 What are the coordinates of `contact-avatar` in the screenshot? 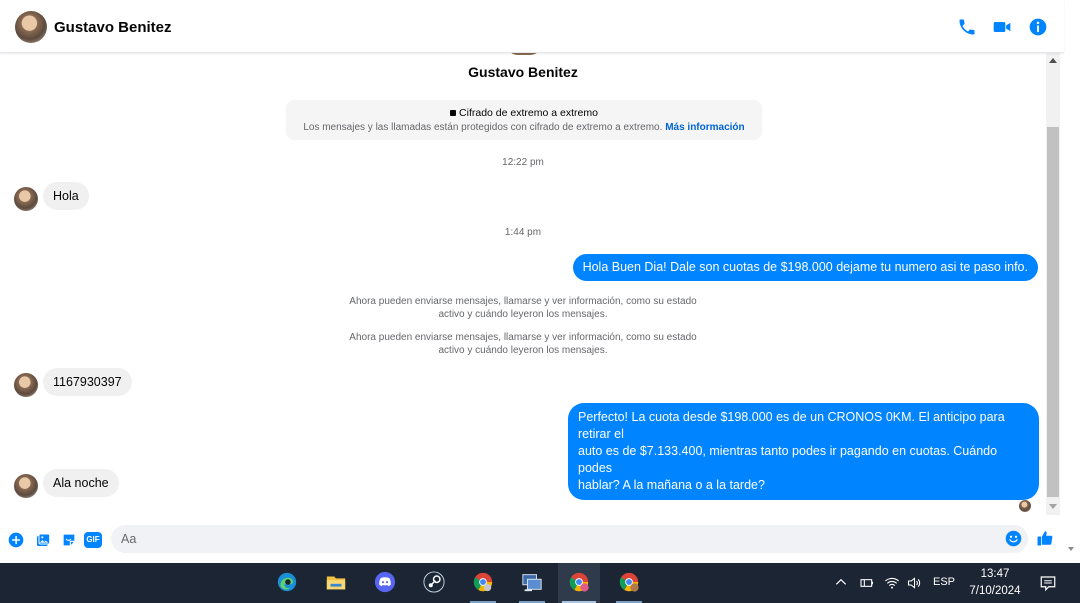 It's located at (31, 27).